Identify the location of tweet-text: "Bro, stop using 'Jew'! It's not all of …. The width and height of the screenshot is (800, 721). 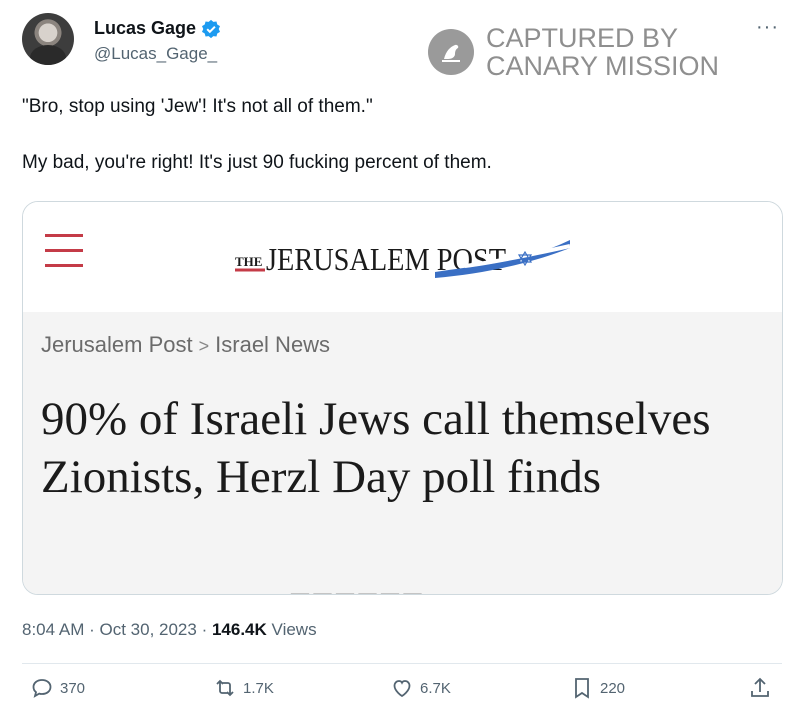
(397, 135).